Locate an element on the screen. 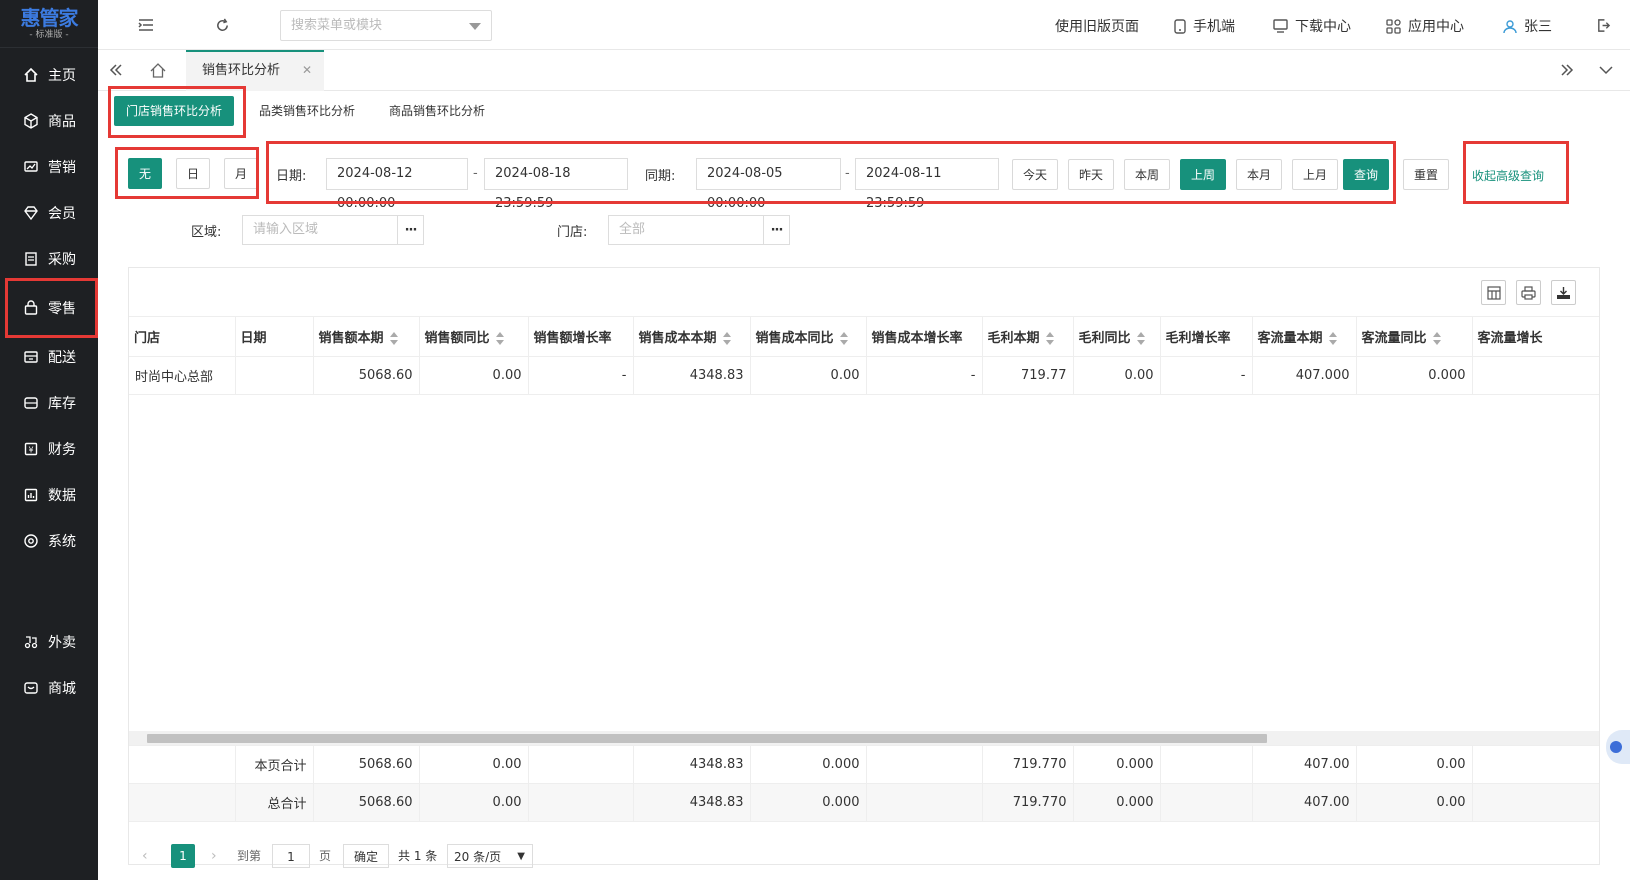 The width and height of the screenshot is (1630, 880). column-header: 毛利本期 is located at coordinates (1028, 336).